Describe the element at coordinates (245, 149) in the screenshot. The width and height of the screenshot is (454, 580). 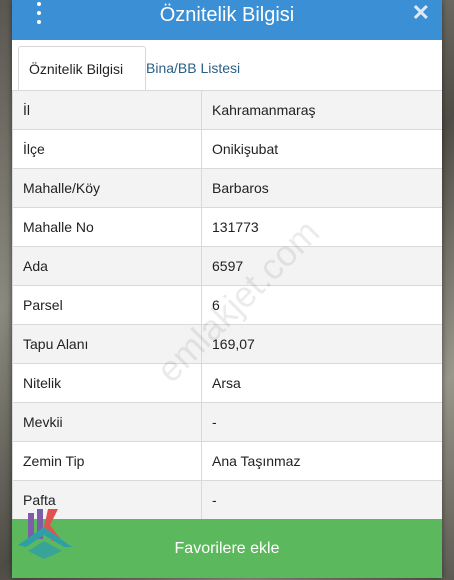
I see `attribute-value: Onikişubat` at that location.